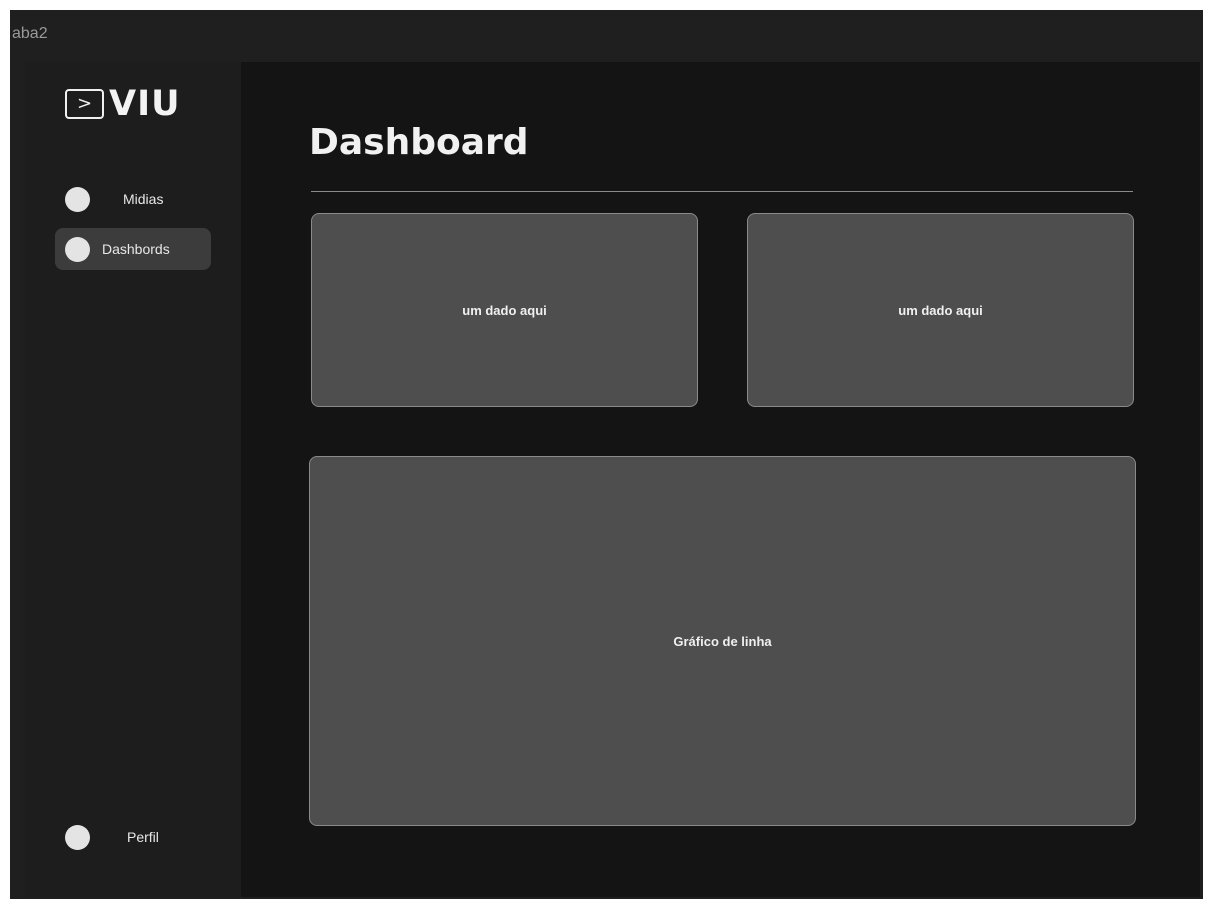  I want to click on sidebar-item-label: Midias, so click(143, 199).